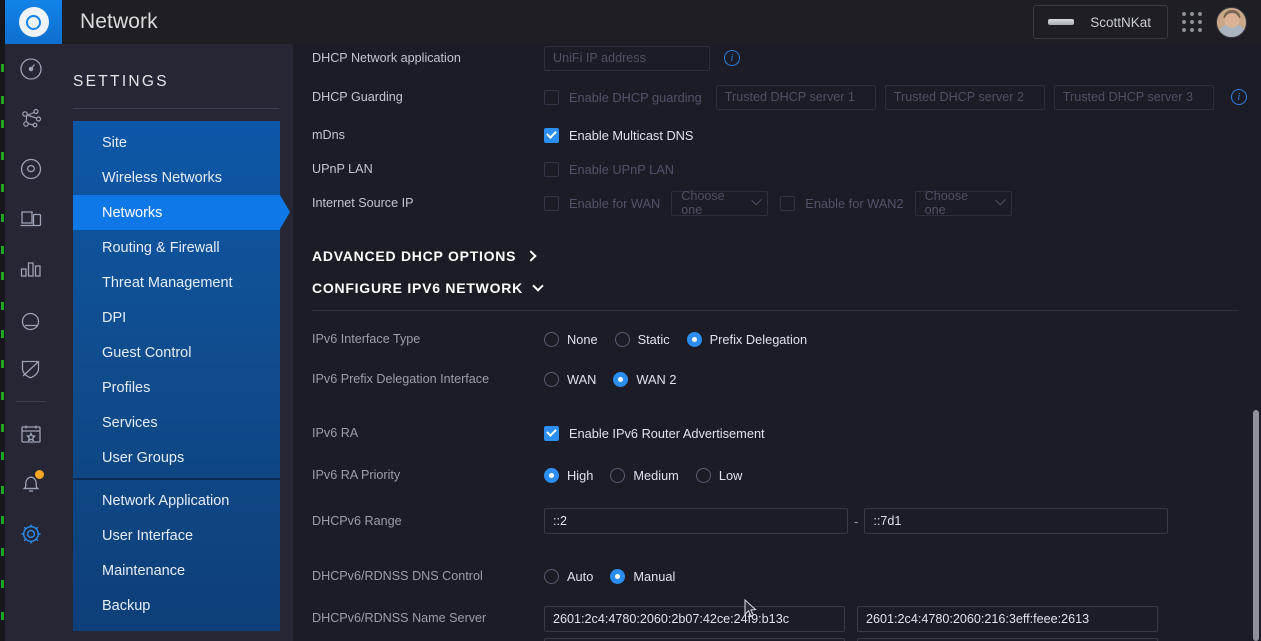 The image size is (1261, 641). Describe the element at coordinates (33, 22) in the screenshot. I see `unifi-logo-icon` at that location.